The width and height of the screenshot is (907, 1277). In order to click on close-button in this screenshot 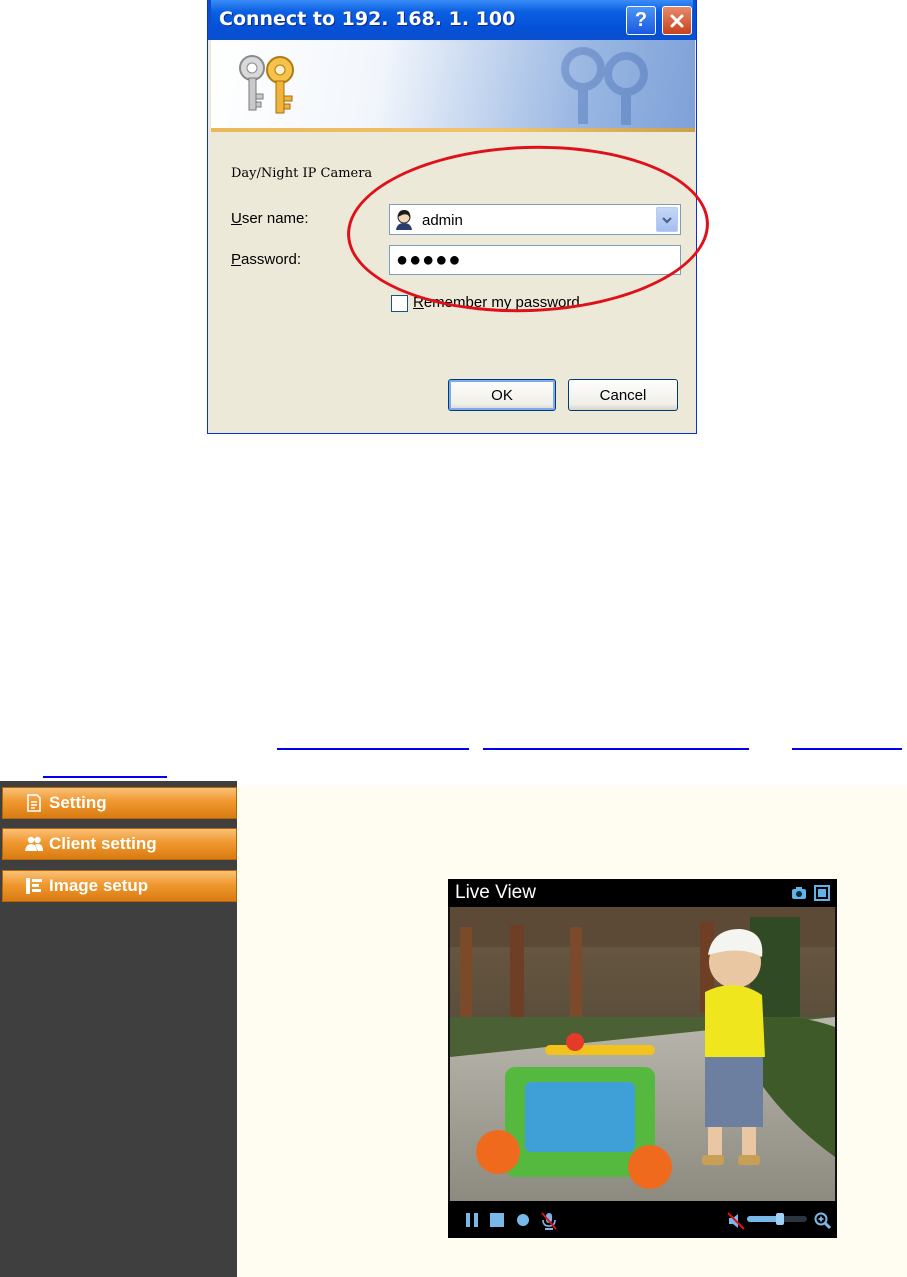, I will do `click(677, 20)`.